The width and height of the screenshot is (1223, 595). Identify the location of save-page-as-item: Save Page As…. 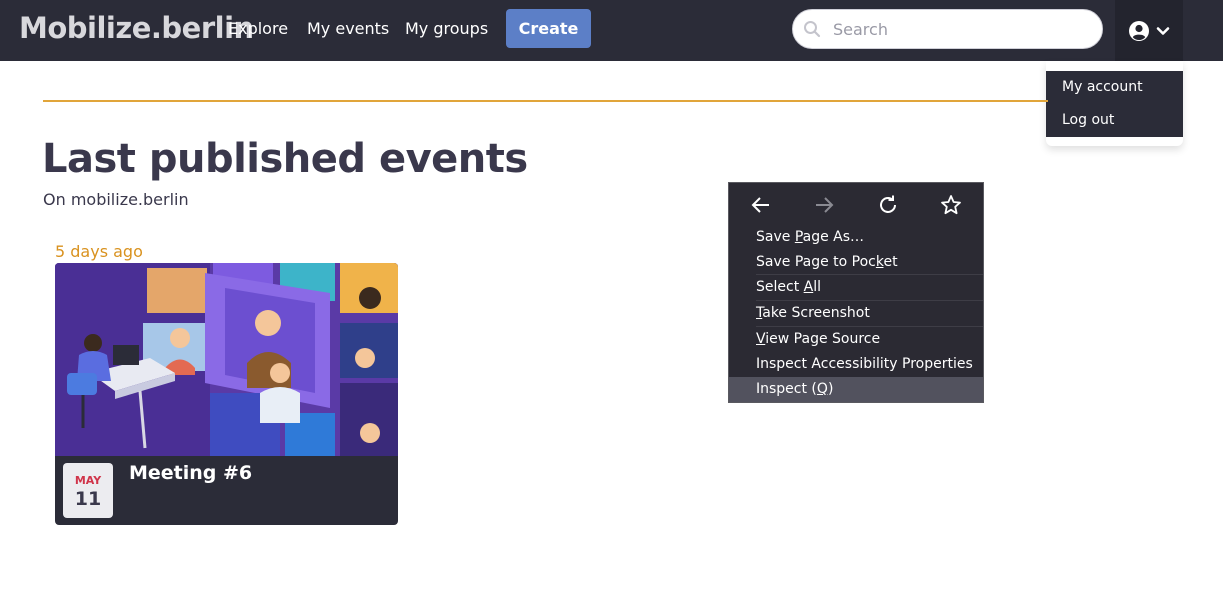
(856, 237).